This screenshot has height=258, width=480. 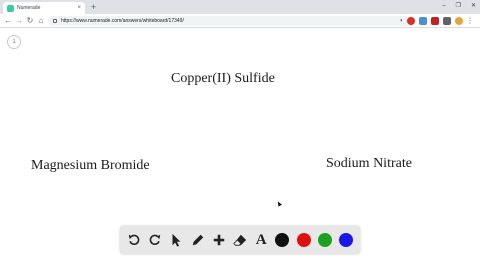 What do you see at coordinates (155, 240) in the screenshot?
I see `redo-icon` at bounding box center [155, 240].